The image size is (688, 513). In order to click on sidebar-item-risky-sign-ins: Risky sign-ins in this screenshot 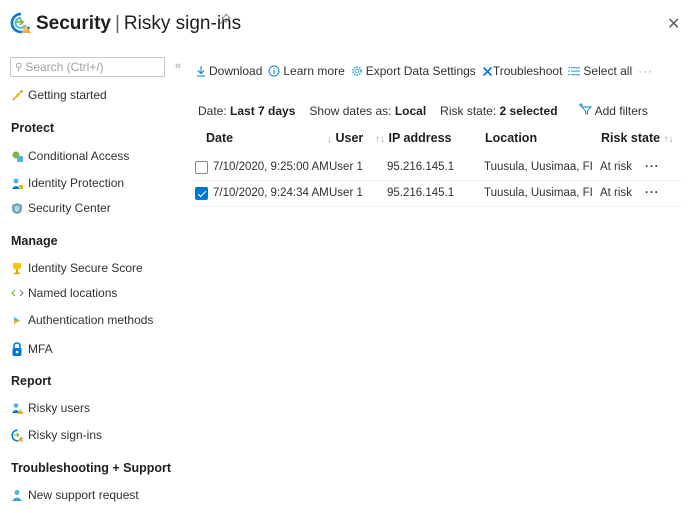, I will do `click(56, 435)`.